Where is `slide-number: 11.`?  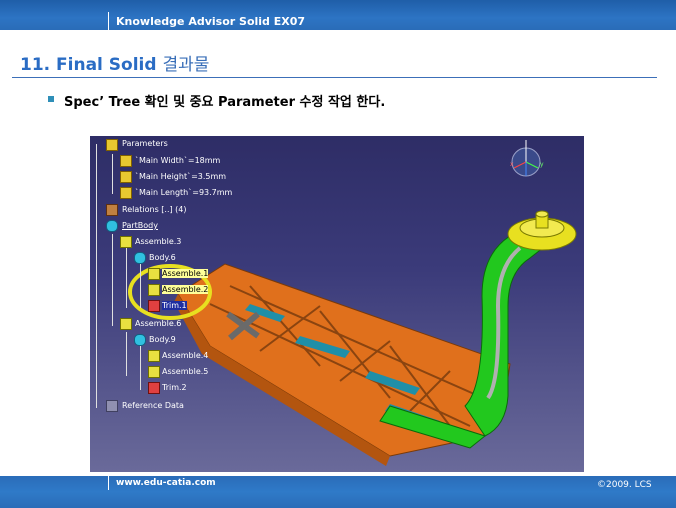
slide-number: 11. is located at coordinates (35, 65).